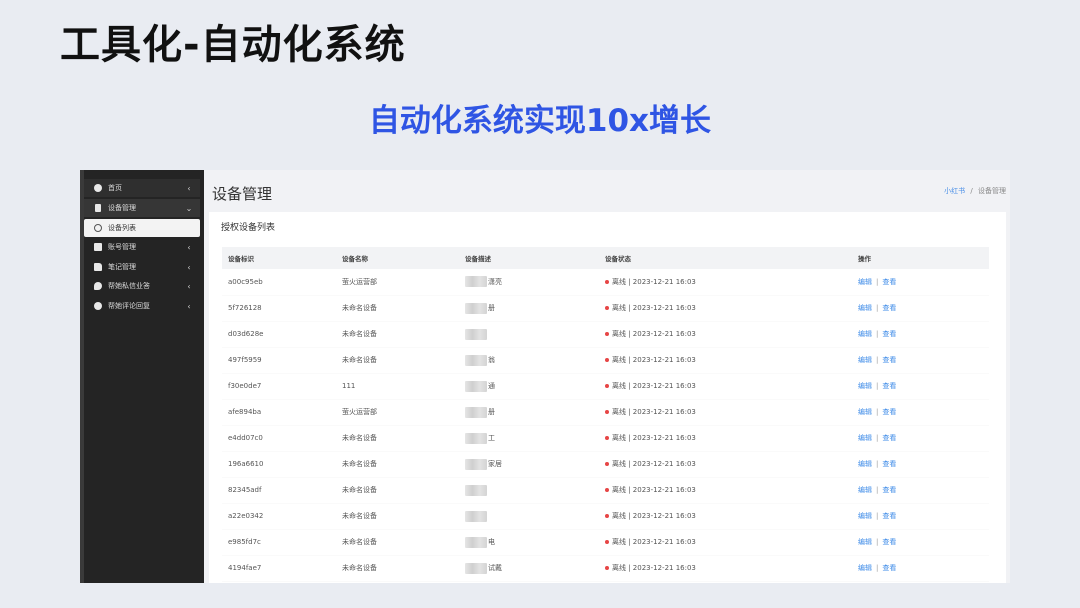 This screenshot has width=1080, height=608. What do you see at coordinates (142, 228) in the screenshot?
I see `sidebar-item-device-list: 设备列表` at bounding box center [142, 228].